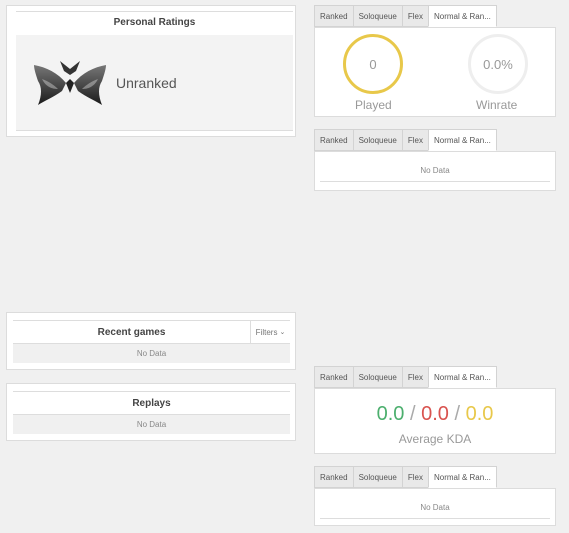  Describe the element at coordinates (131, 332) in the screenshot. I see `recent-games-title: Recent games` at that location.